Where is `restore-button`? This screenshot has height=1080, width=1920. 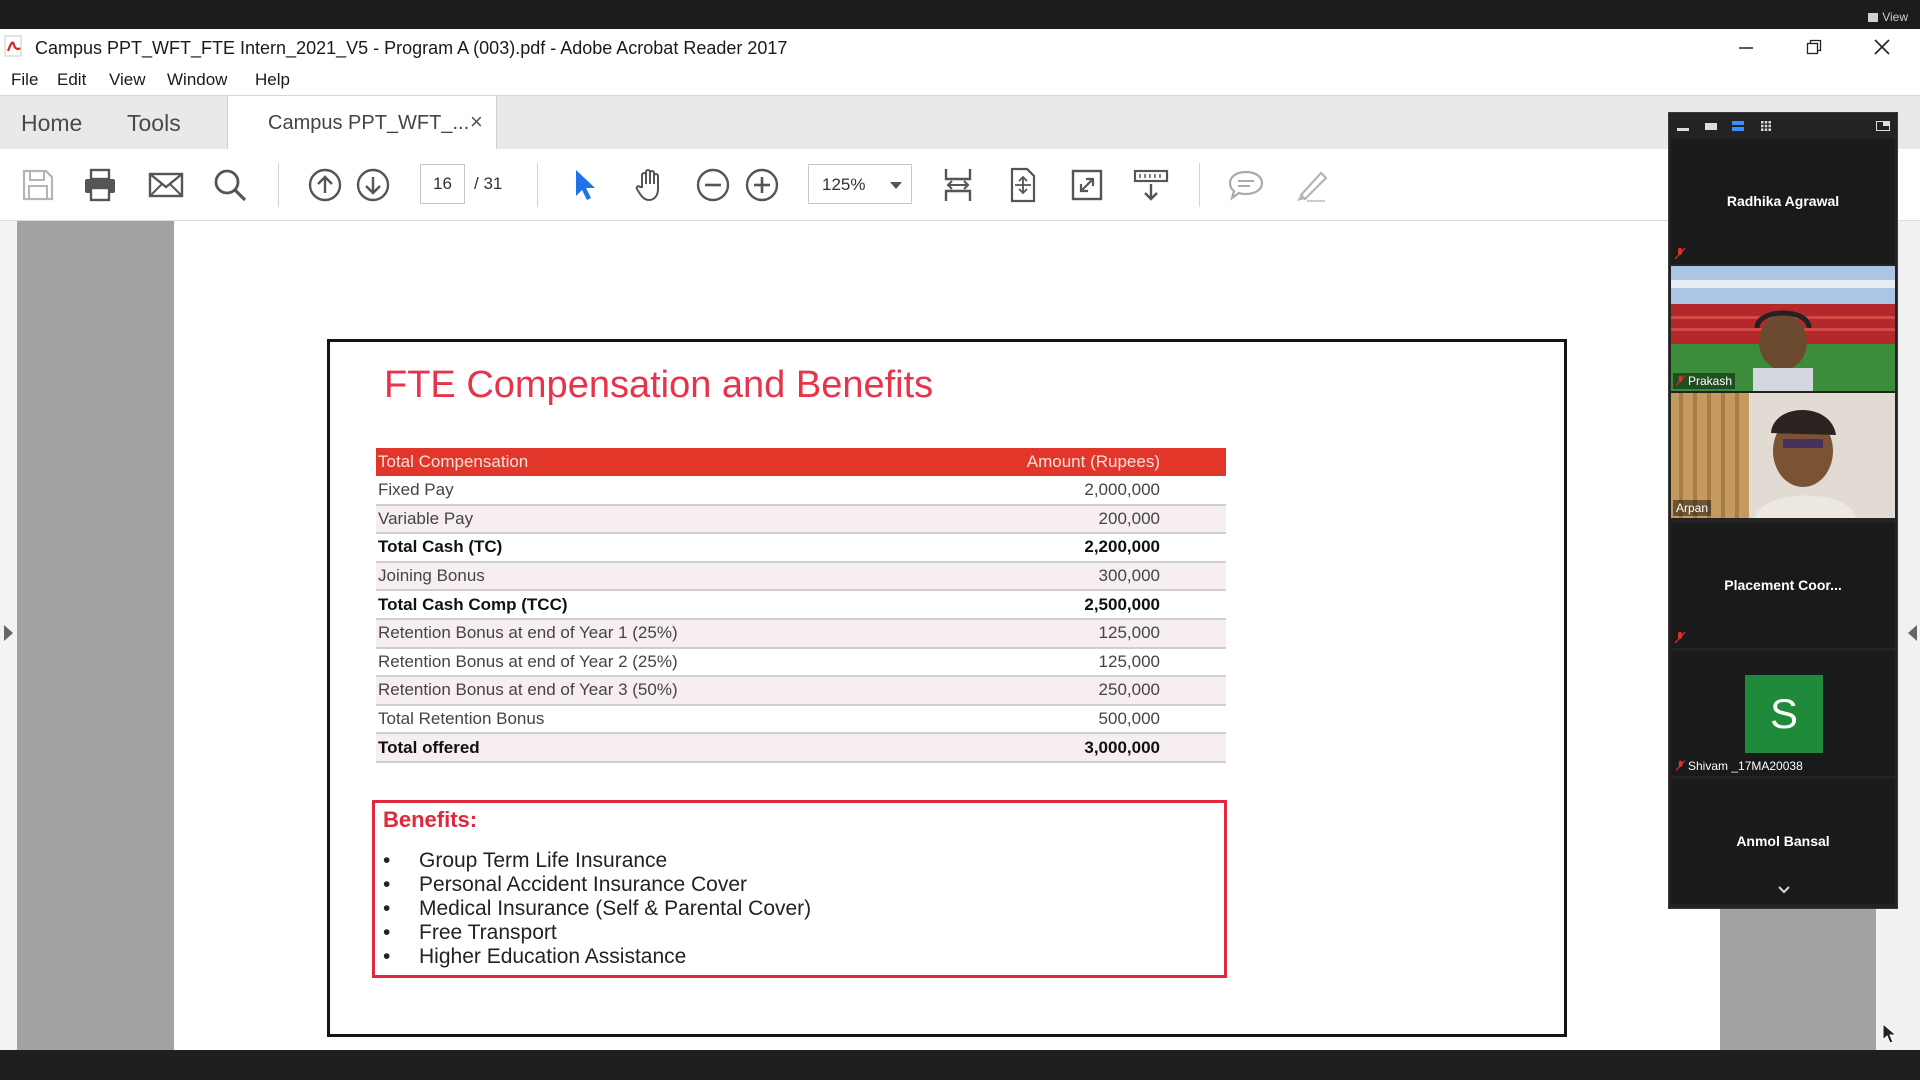 restore-button is located at coordinates (1814, 47).